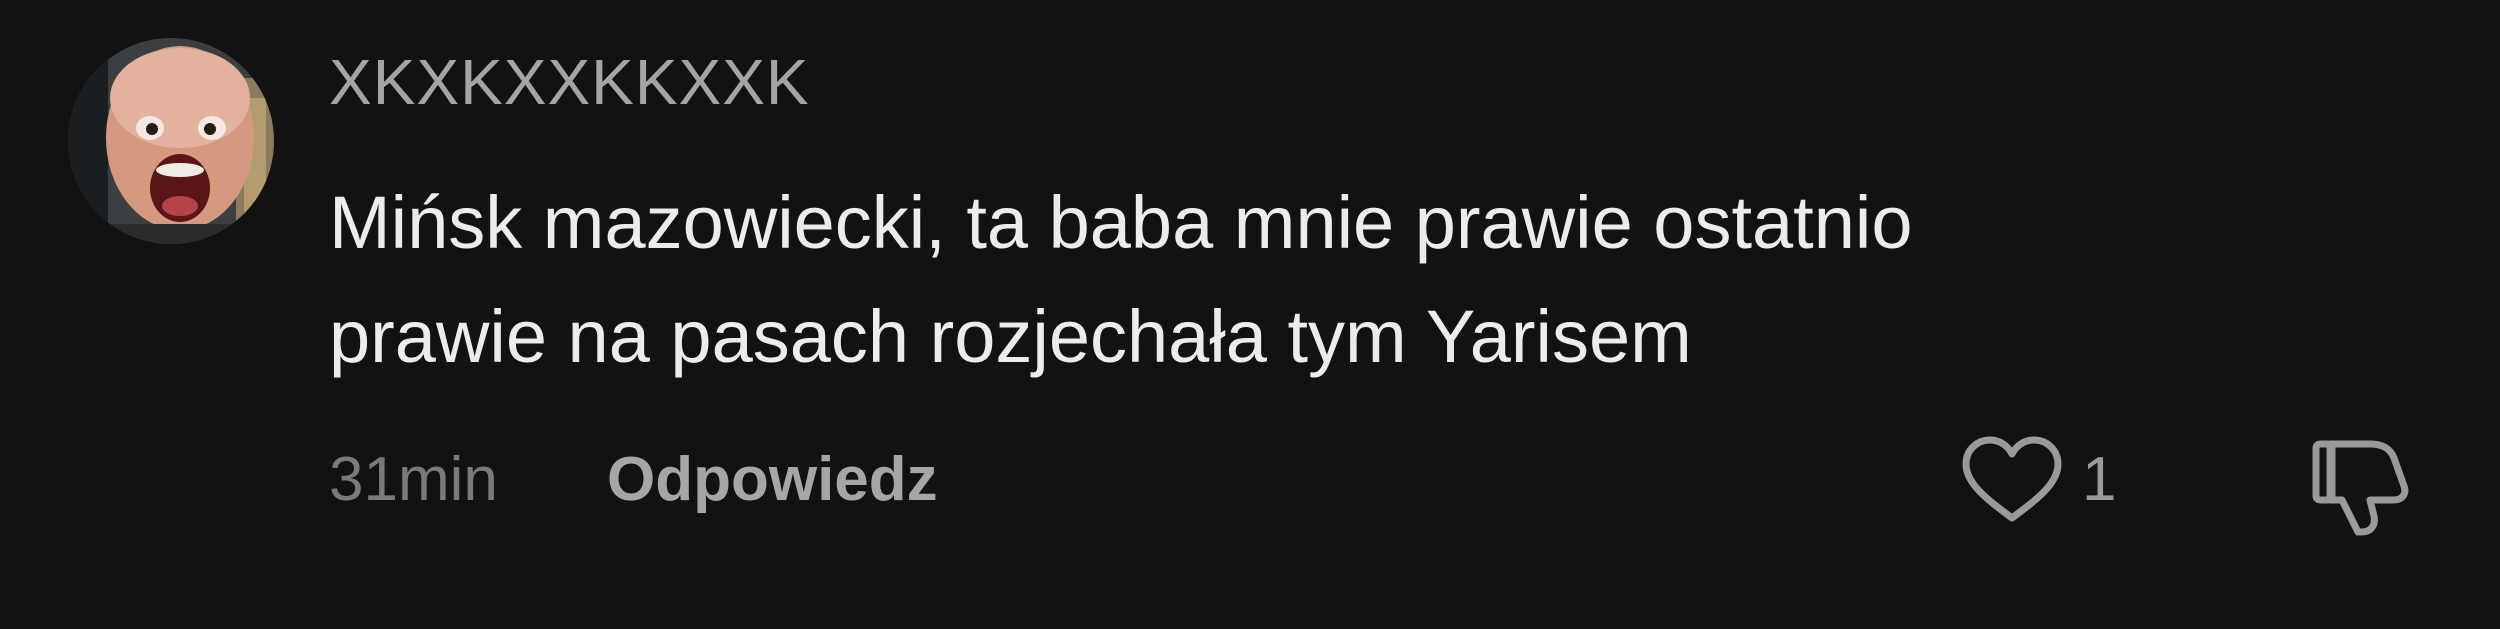 The image size is (2500, 629). I want to click on thumbs-down-icon, so click(2360, 488).